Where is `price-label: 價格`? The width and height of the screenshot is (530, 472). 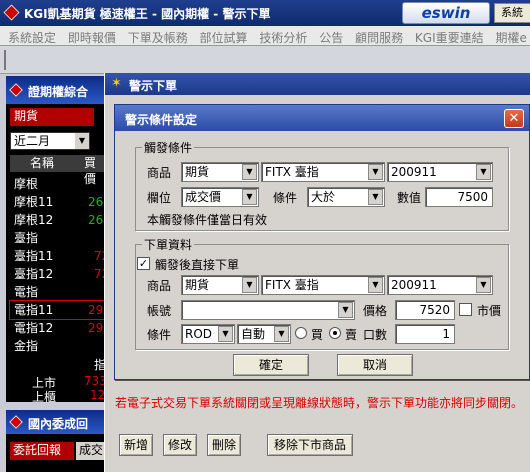
price-label: 價格 is located at coordinates (375, 311).